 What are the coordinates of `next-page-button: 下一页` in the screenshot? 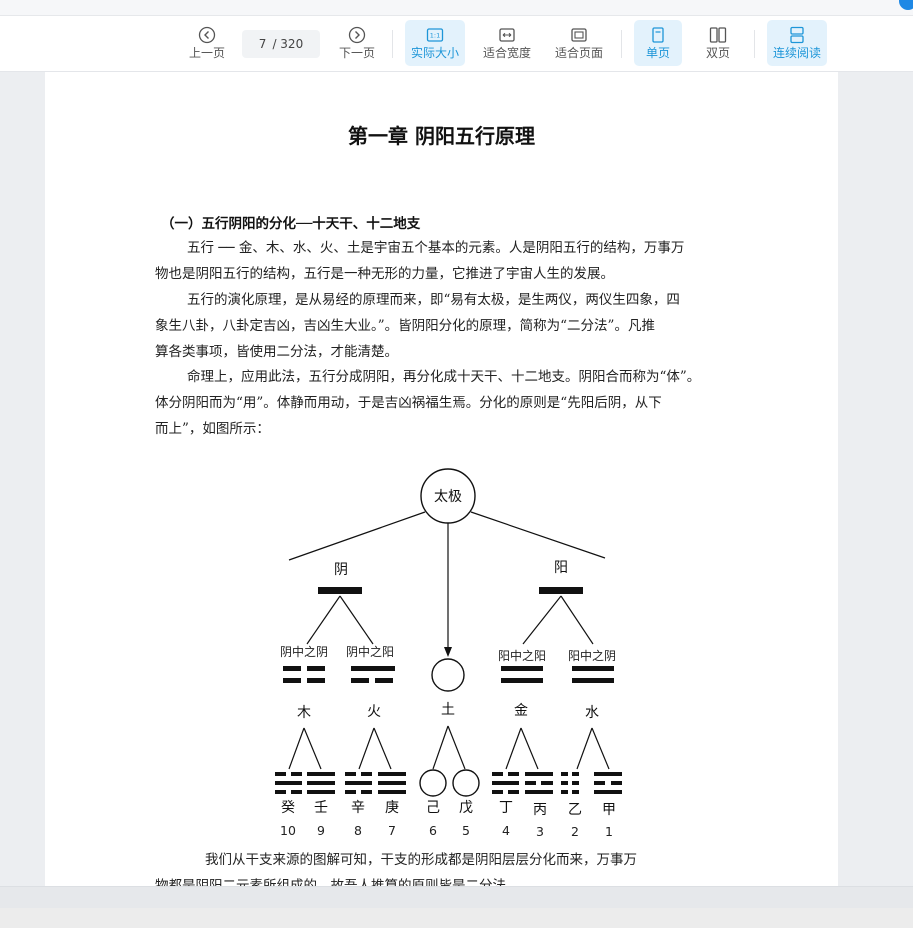 It's located at (357, 43).